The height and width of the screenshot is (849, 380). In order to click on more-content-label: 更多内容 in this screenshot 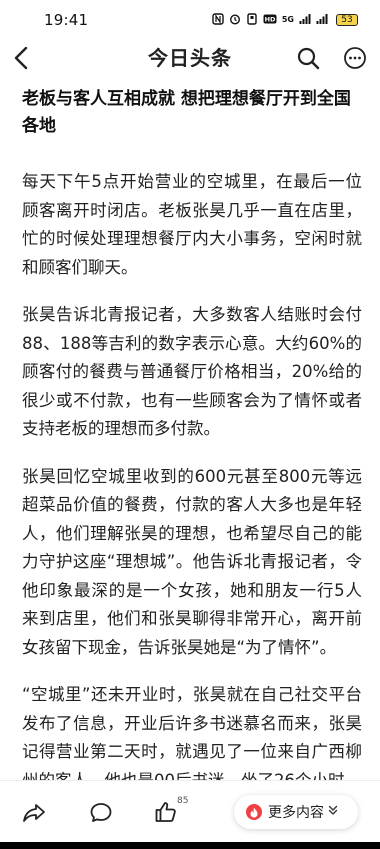, I will do `click(296, 813)`.